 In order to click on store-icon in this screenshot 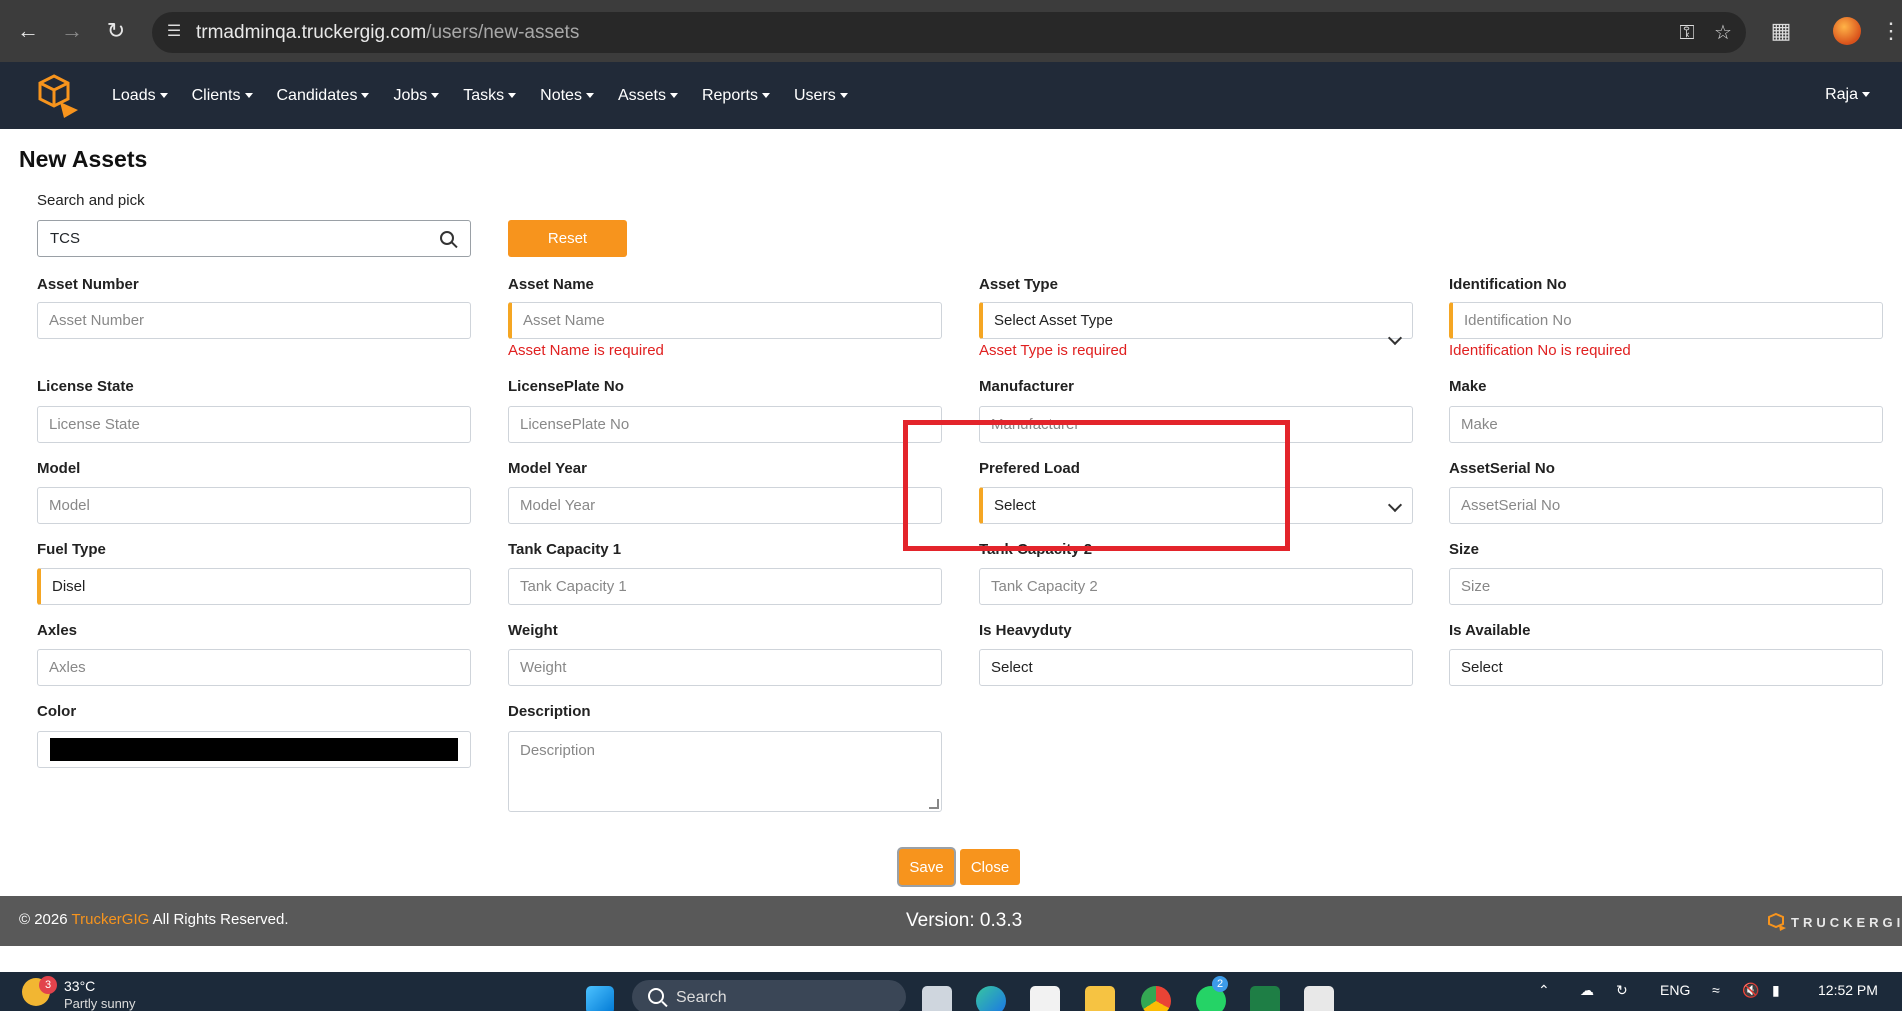, I will do `click(1045, 998)`.